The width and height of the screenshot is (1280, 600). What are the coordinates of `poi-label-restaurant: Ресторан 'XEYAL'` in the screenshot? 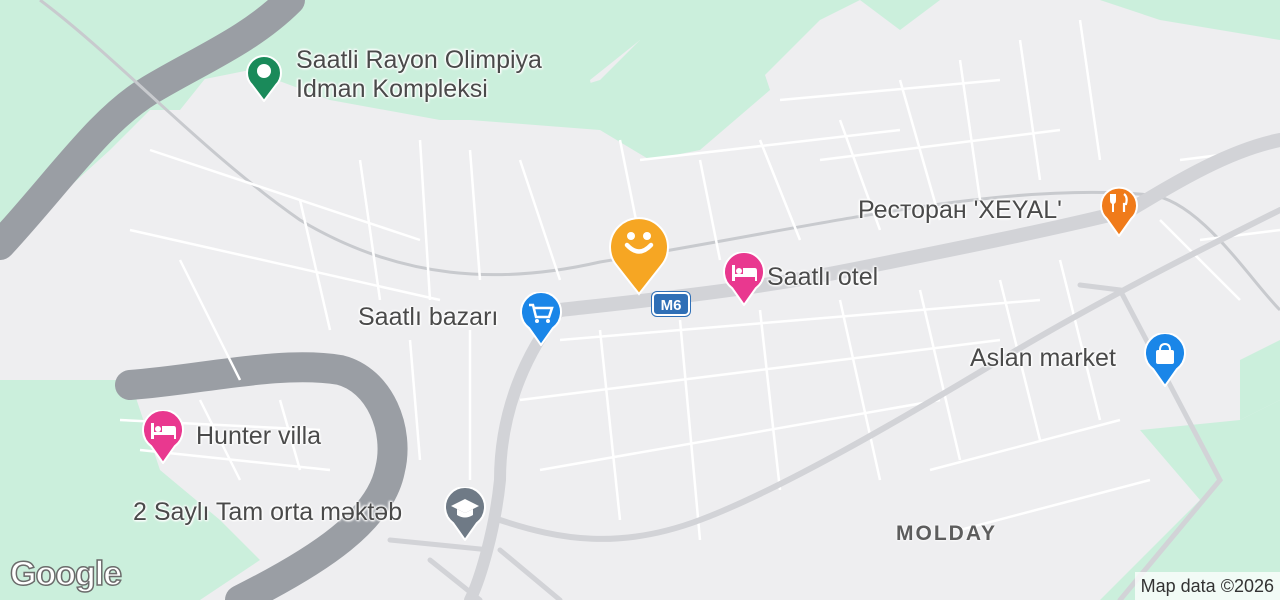 It's located at (960, 210).